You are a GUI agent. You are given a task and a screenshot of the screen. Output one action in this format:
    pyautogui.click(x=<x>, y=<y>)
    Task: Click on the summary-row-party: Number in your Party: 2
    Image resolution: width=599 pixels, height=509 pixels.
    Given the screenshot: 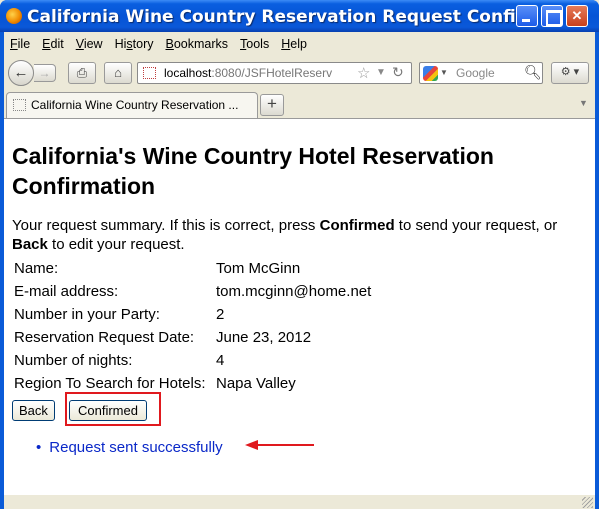 What is the action you would take?
    pyautogui.click(x=192, y=317)
    